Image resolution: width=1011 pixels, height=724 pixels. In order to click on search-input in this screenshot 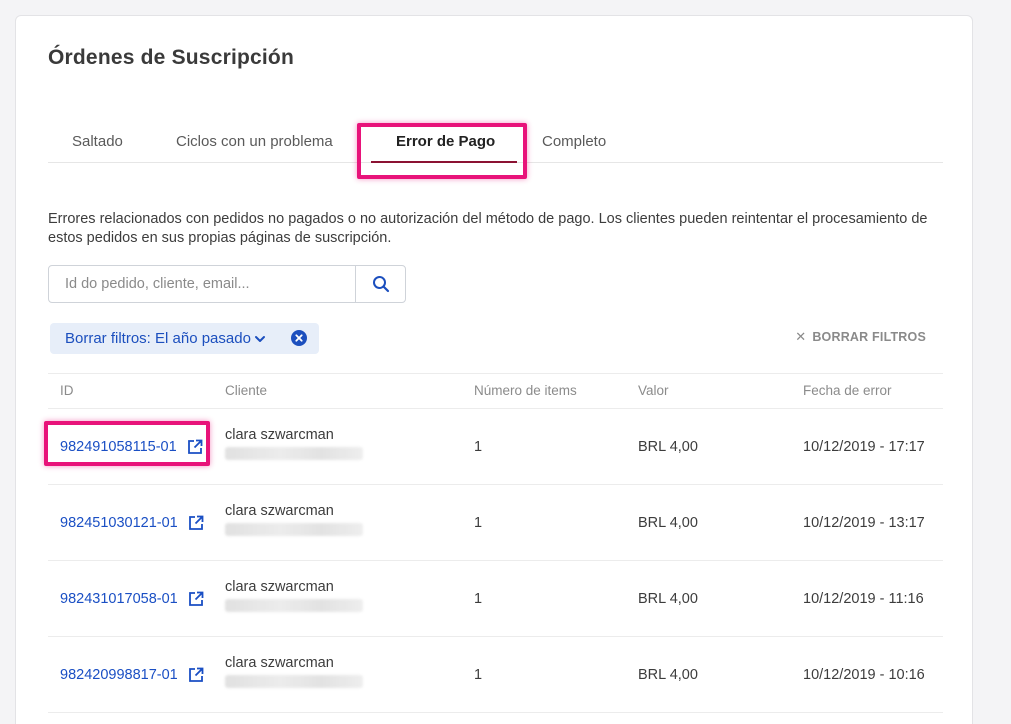, I will do `click(202, 284)`.